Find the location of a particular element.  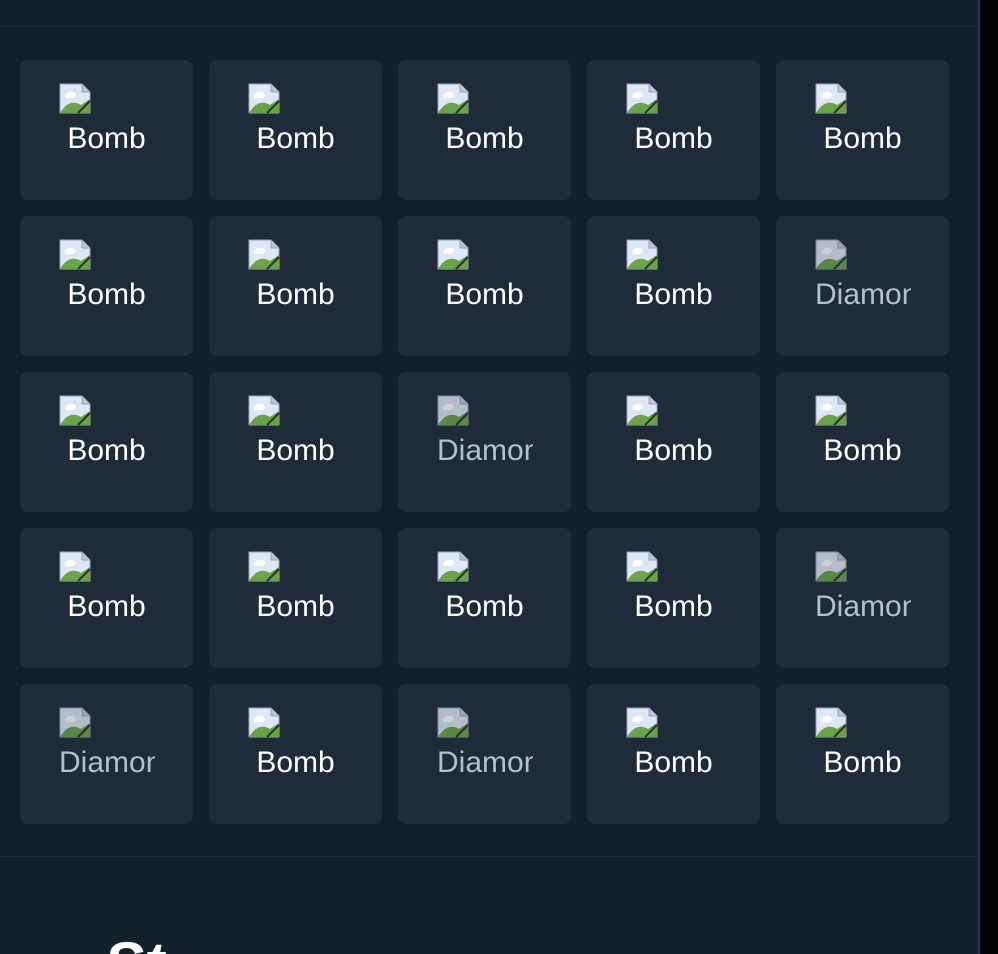

window-edge is located at coordinates (989, 477).